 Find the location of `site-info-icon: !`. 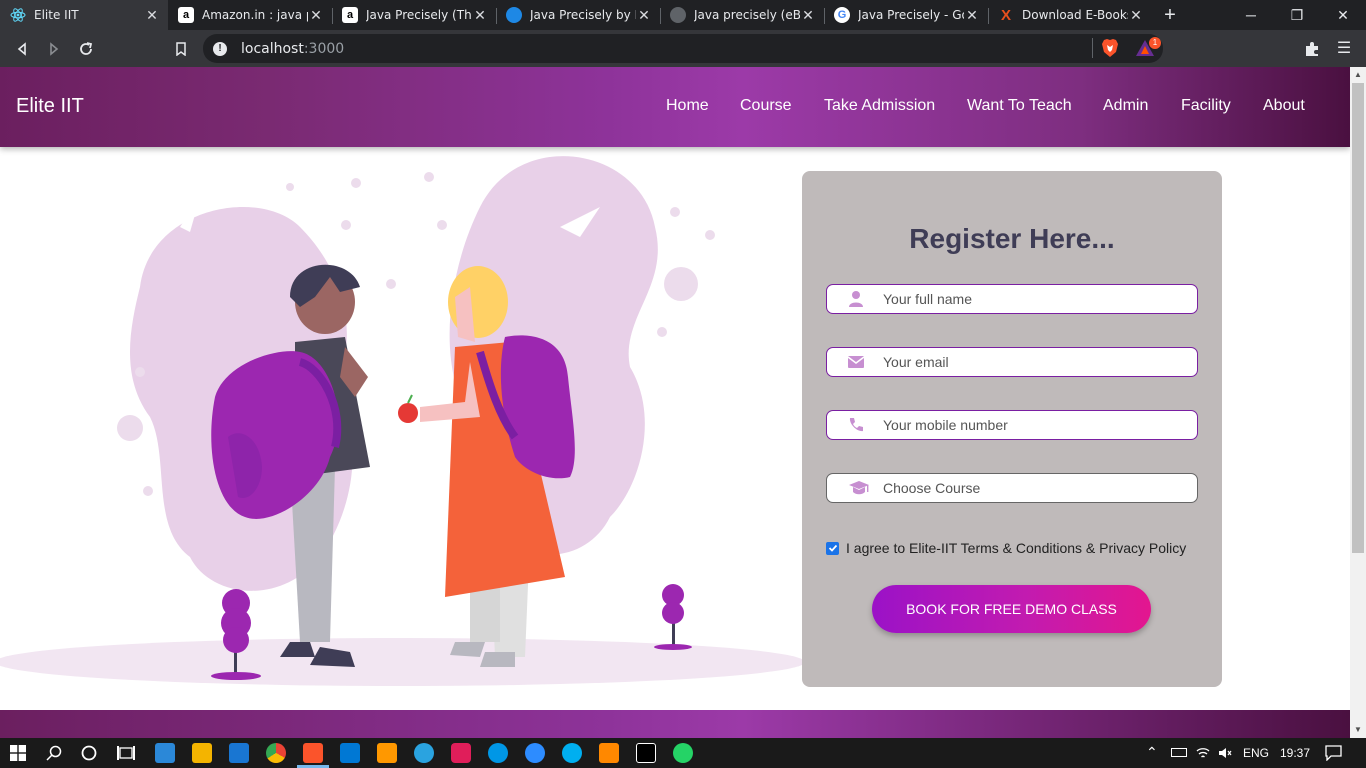

site-info-icon: ! is located at coordinates (220, 48).